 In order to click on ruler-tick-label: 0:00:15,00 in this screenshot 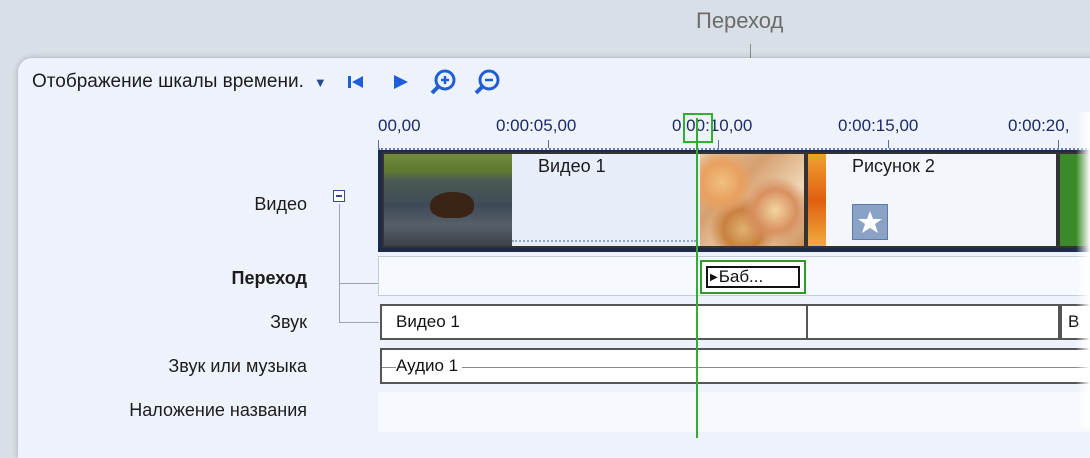, I will do `click(878, 125)`.